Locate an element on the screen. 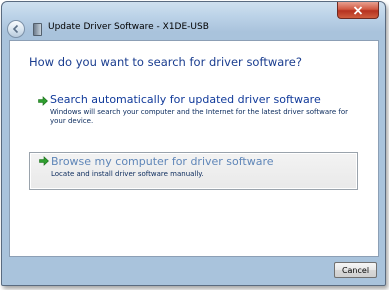 The width and height of the screenshot is (389, 290). title-bar: Update Driver Software - X1DE-USB is located at coordinates (193, 20).